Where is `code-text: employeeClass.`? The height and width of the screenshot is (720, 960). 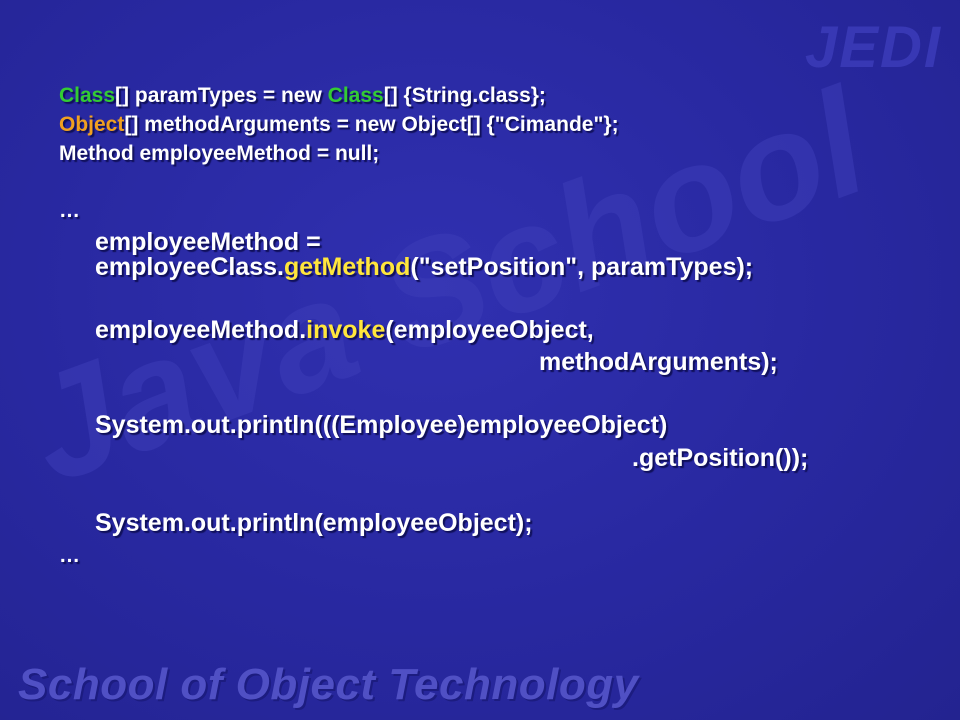 code-text: employeeClass. is located at coordinates (189, 267).